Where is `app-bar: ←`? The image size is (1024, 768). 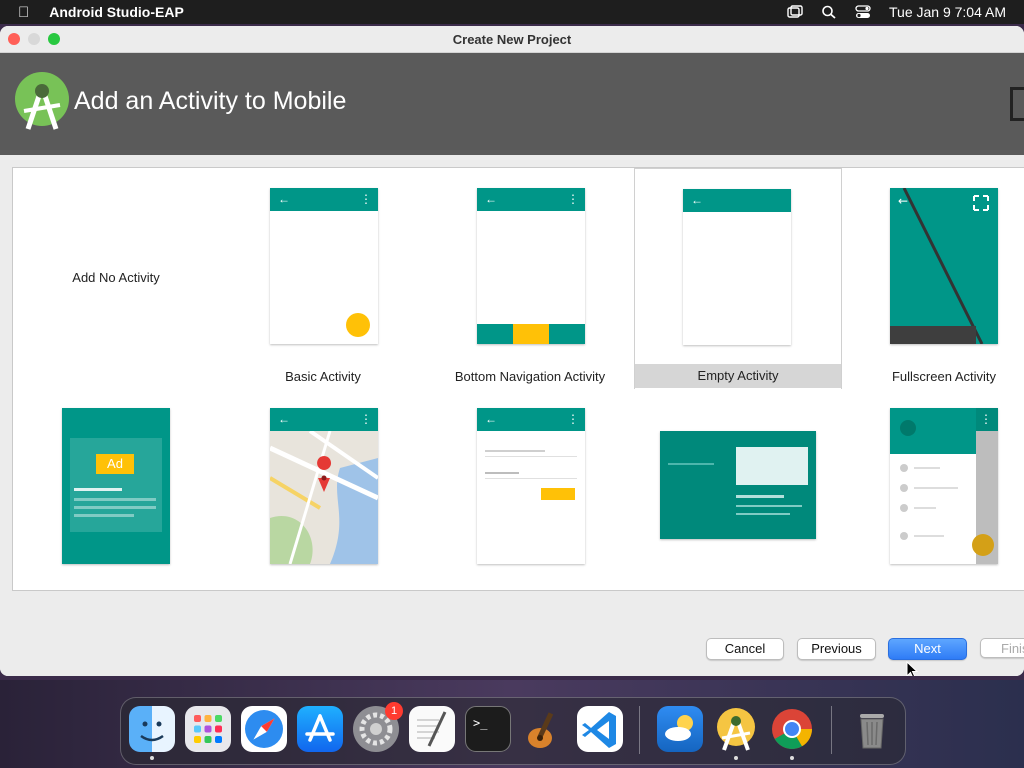
app-bar: ← is located at coordinates (737, 200).